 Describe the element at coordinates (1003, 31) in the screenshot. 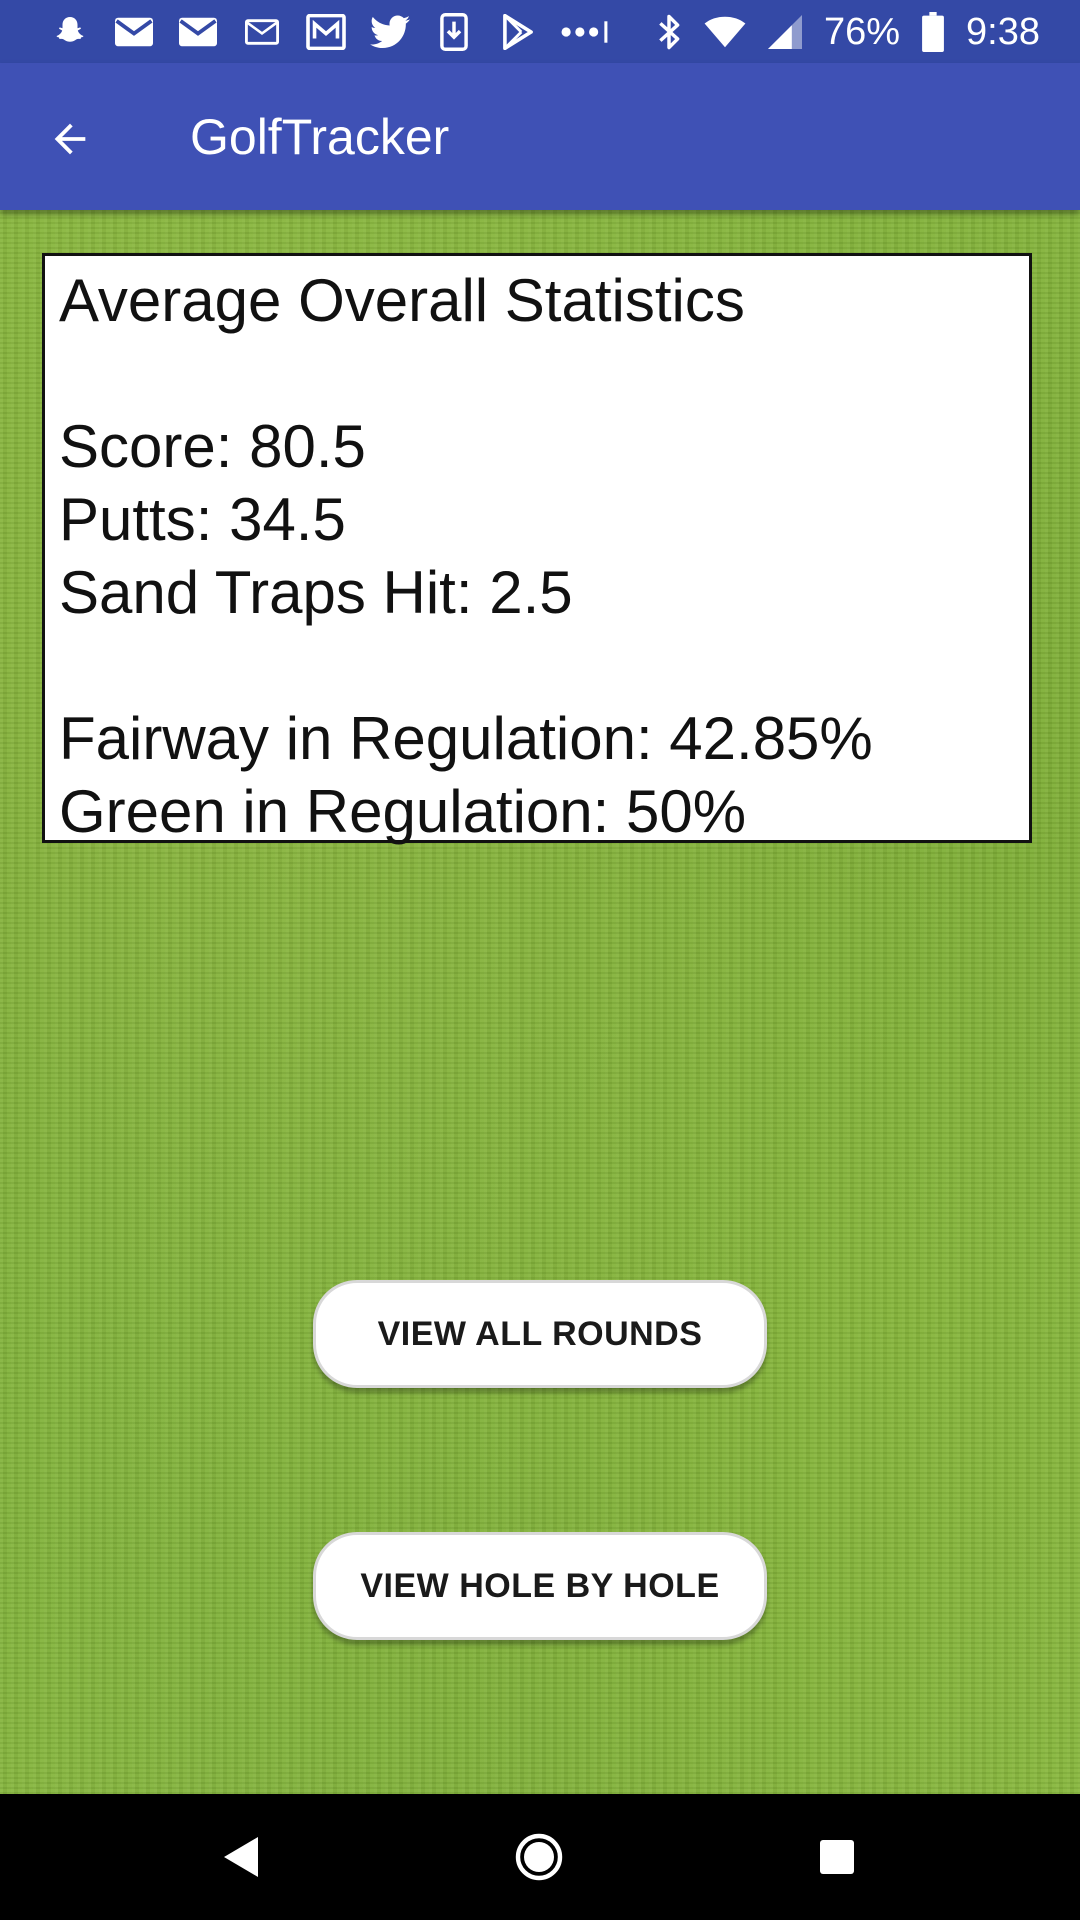

I see `clock: 9:38` at that location.